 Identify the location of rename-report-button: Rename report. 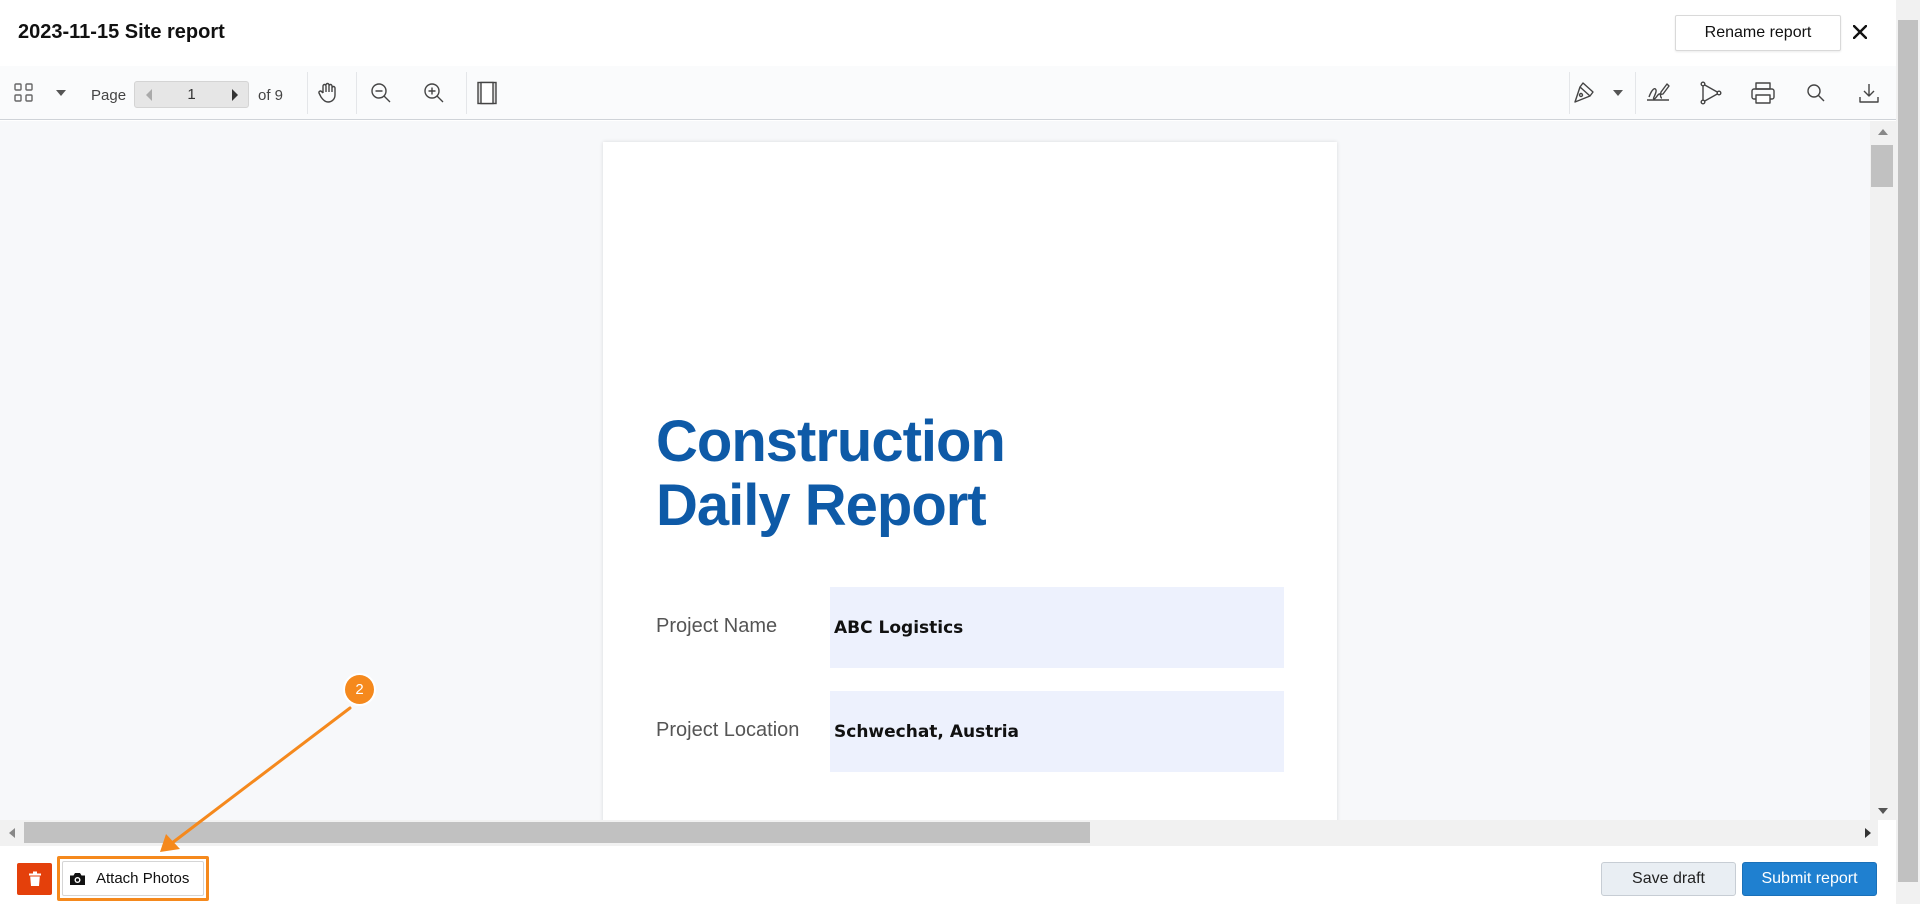
(1758, 33).